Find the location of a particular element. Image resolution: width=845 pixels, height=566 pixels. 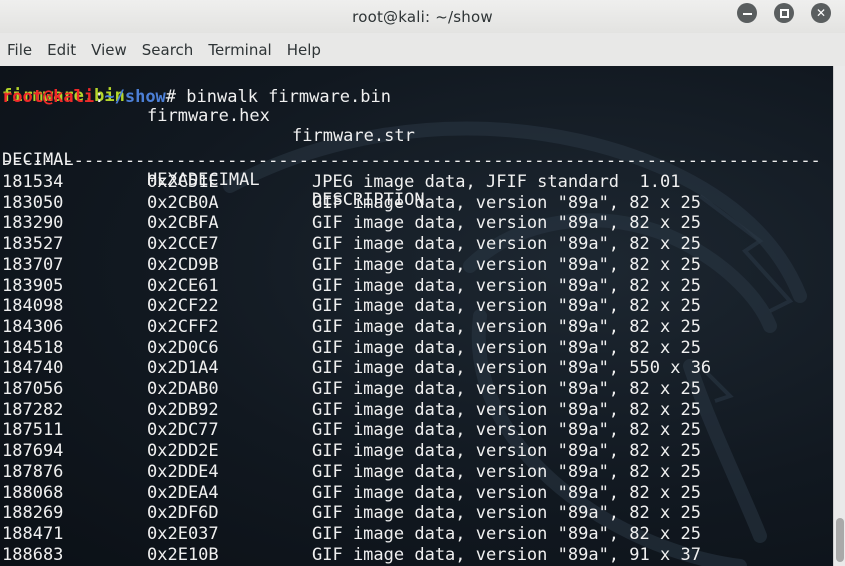

cell-hexadecimal: 0x2CBFA is located at coordinates (183, 223).